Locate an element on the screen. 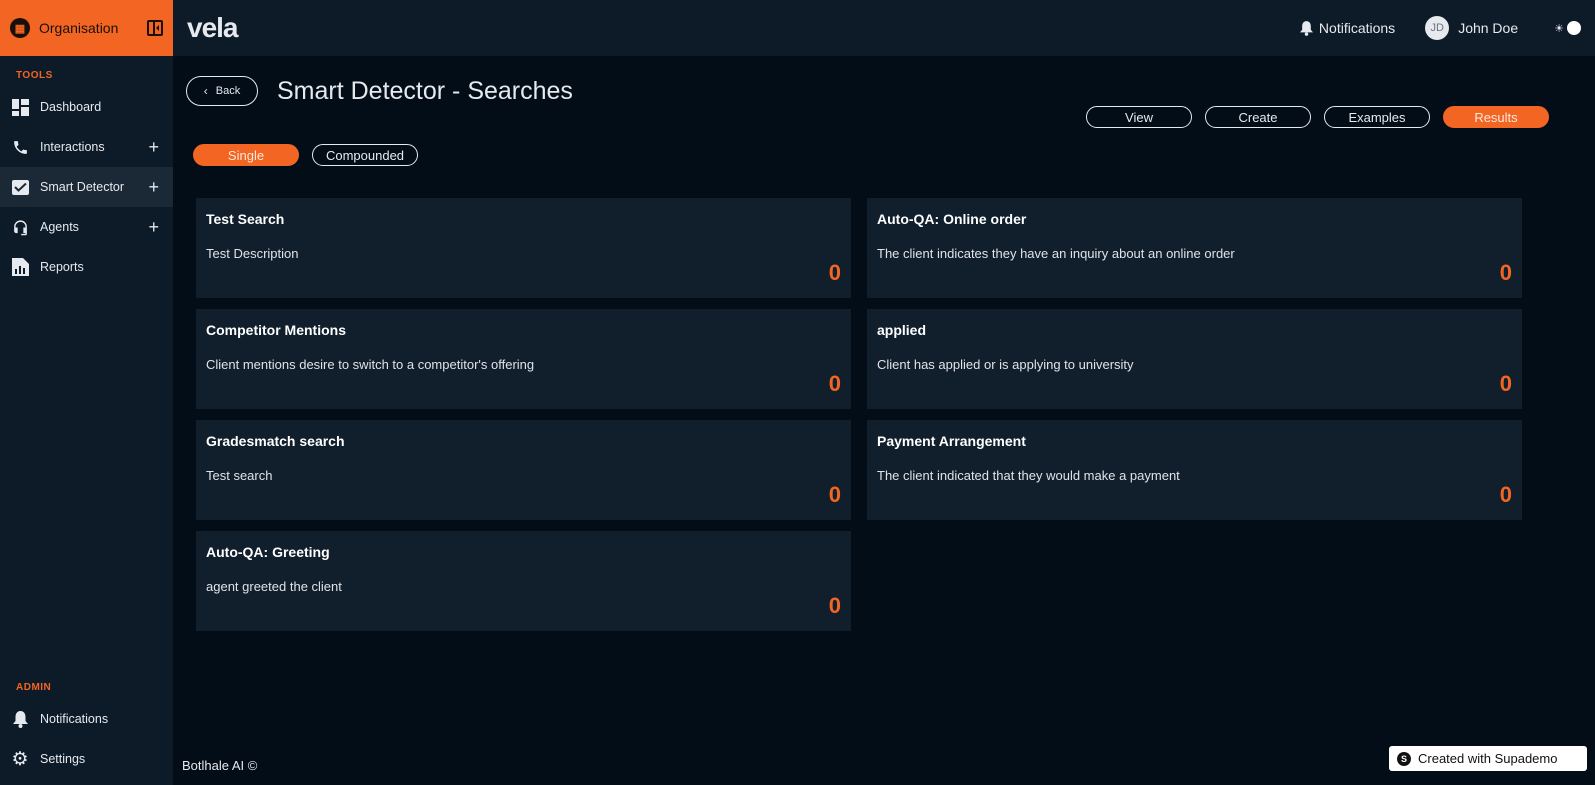 The width and height of the screenshot is (1595, 785). tab-create: Create is located at coordinates (1258, 117).